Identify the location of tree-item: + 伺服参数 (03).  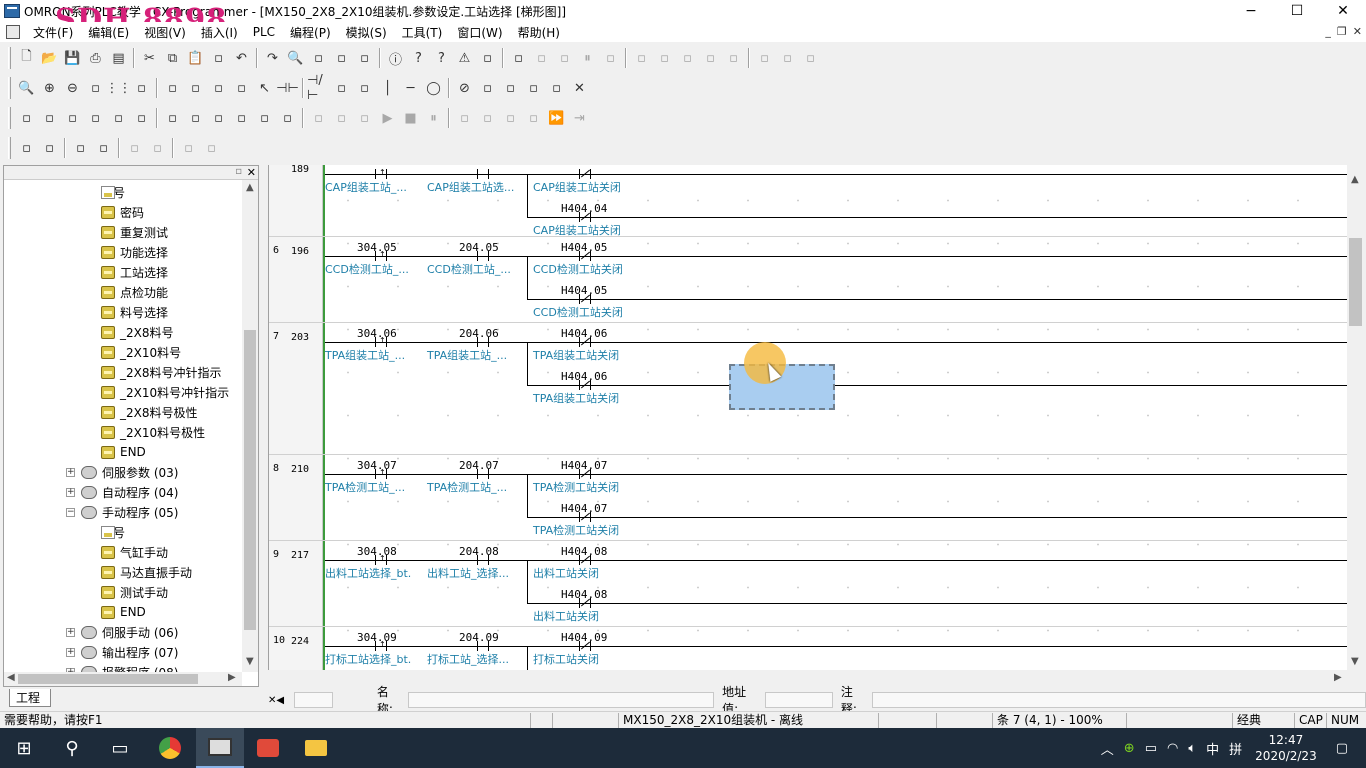
(122, 472).